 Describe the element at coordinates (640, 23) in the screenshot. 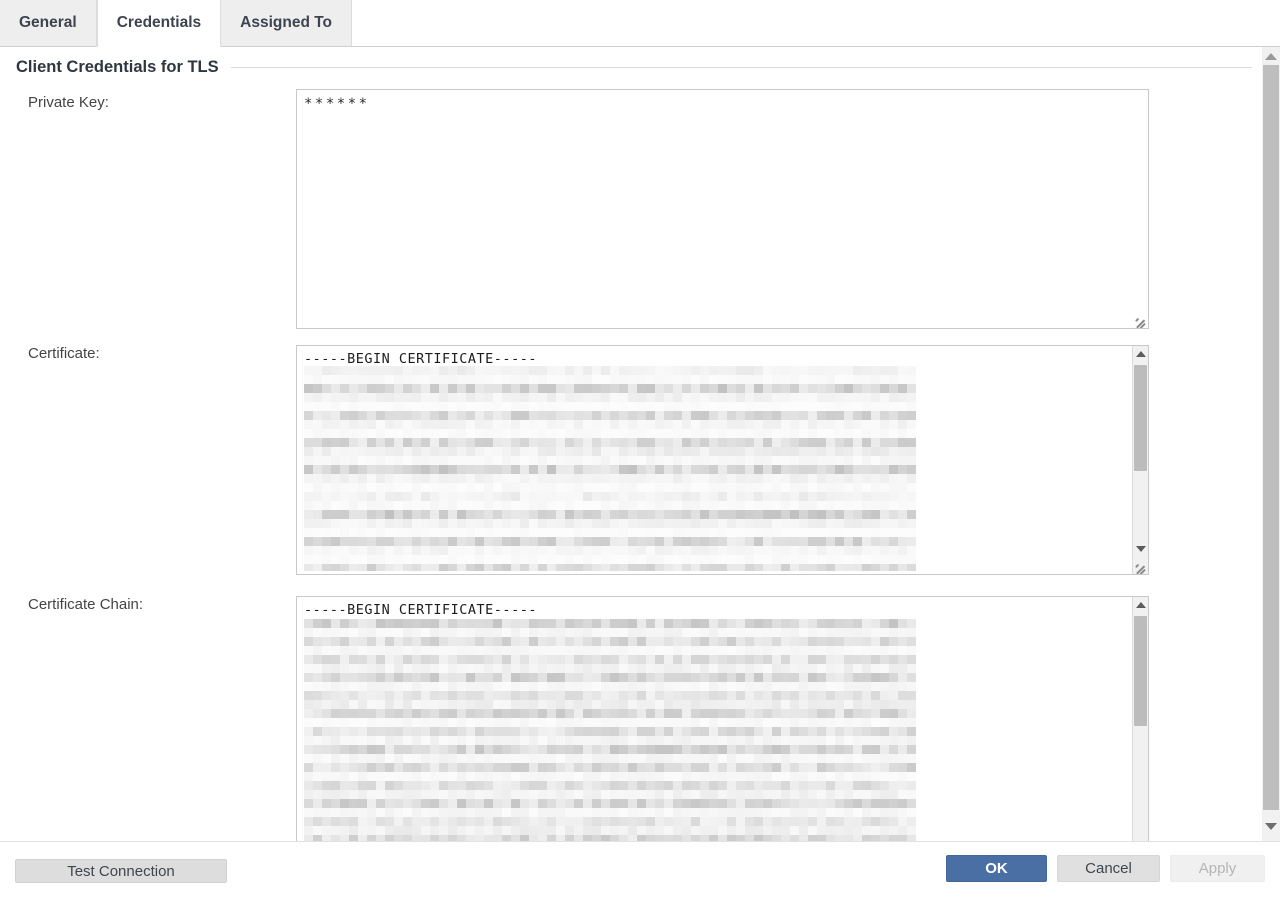

I see `tab-bar: General Credentials Assigned To` at that location.